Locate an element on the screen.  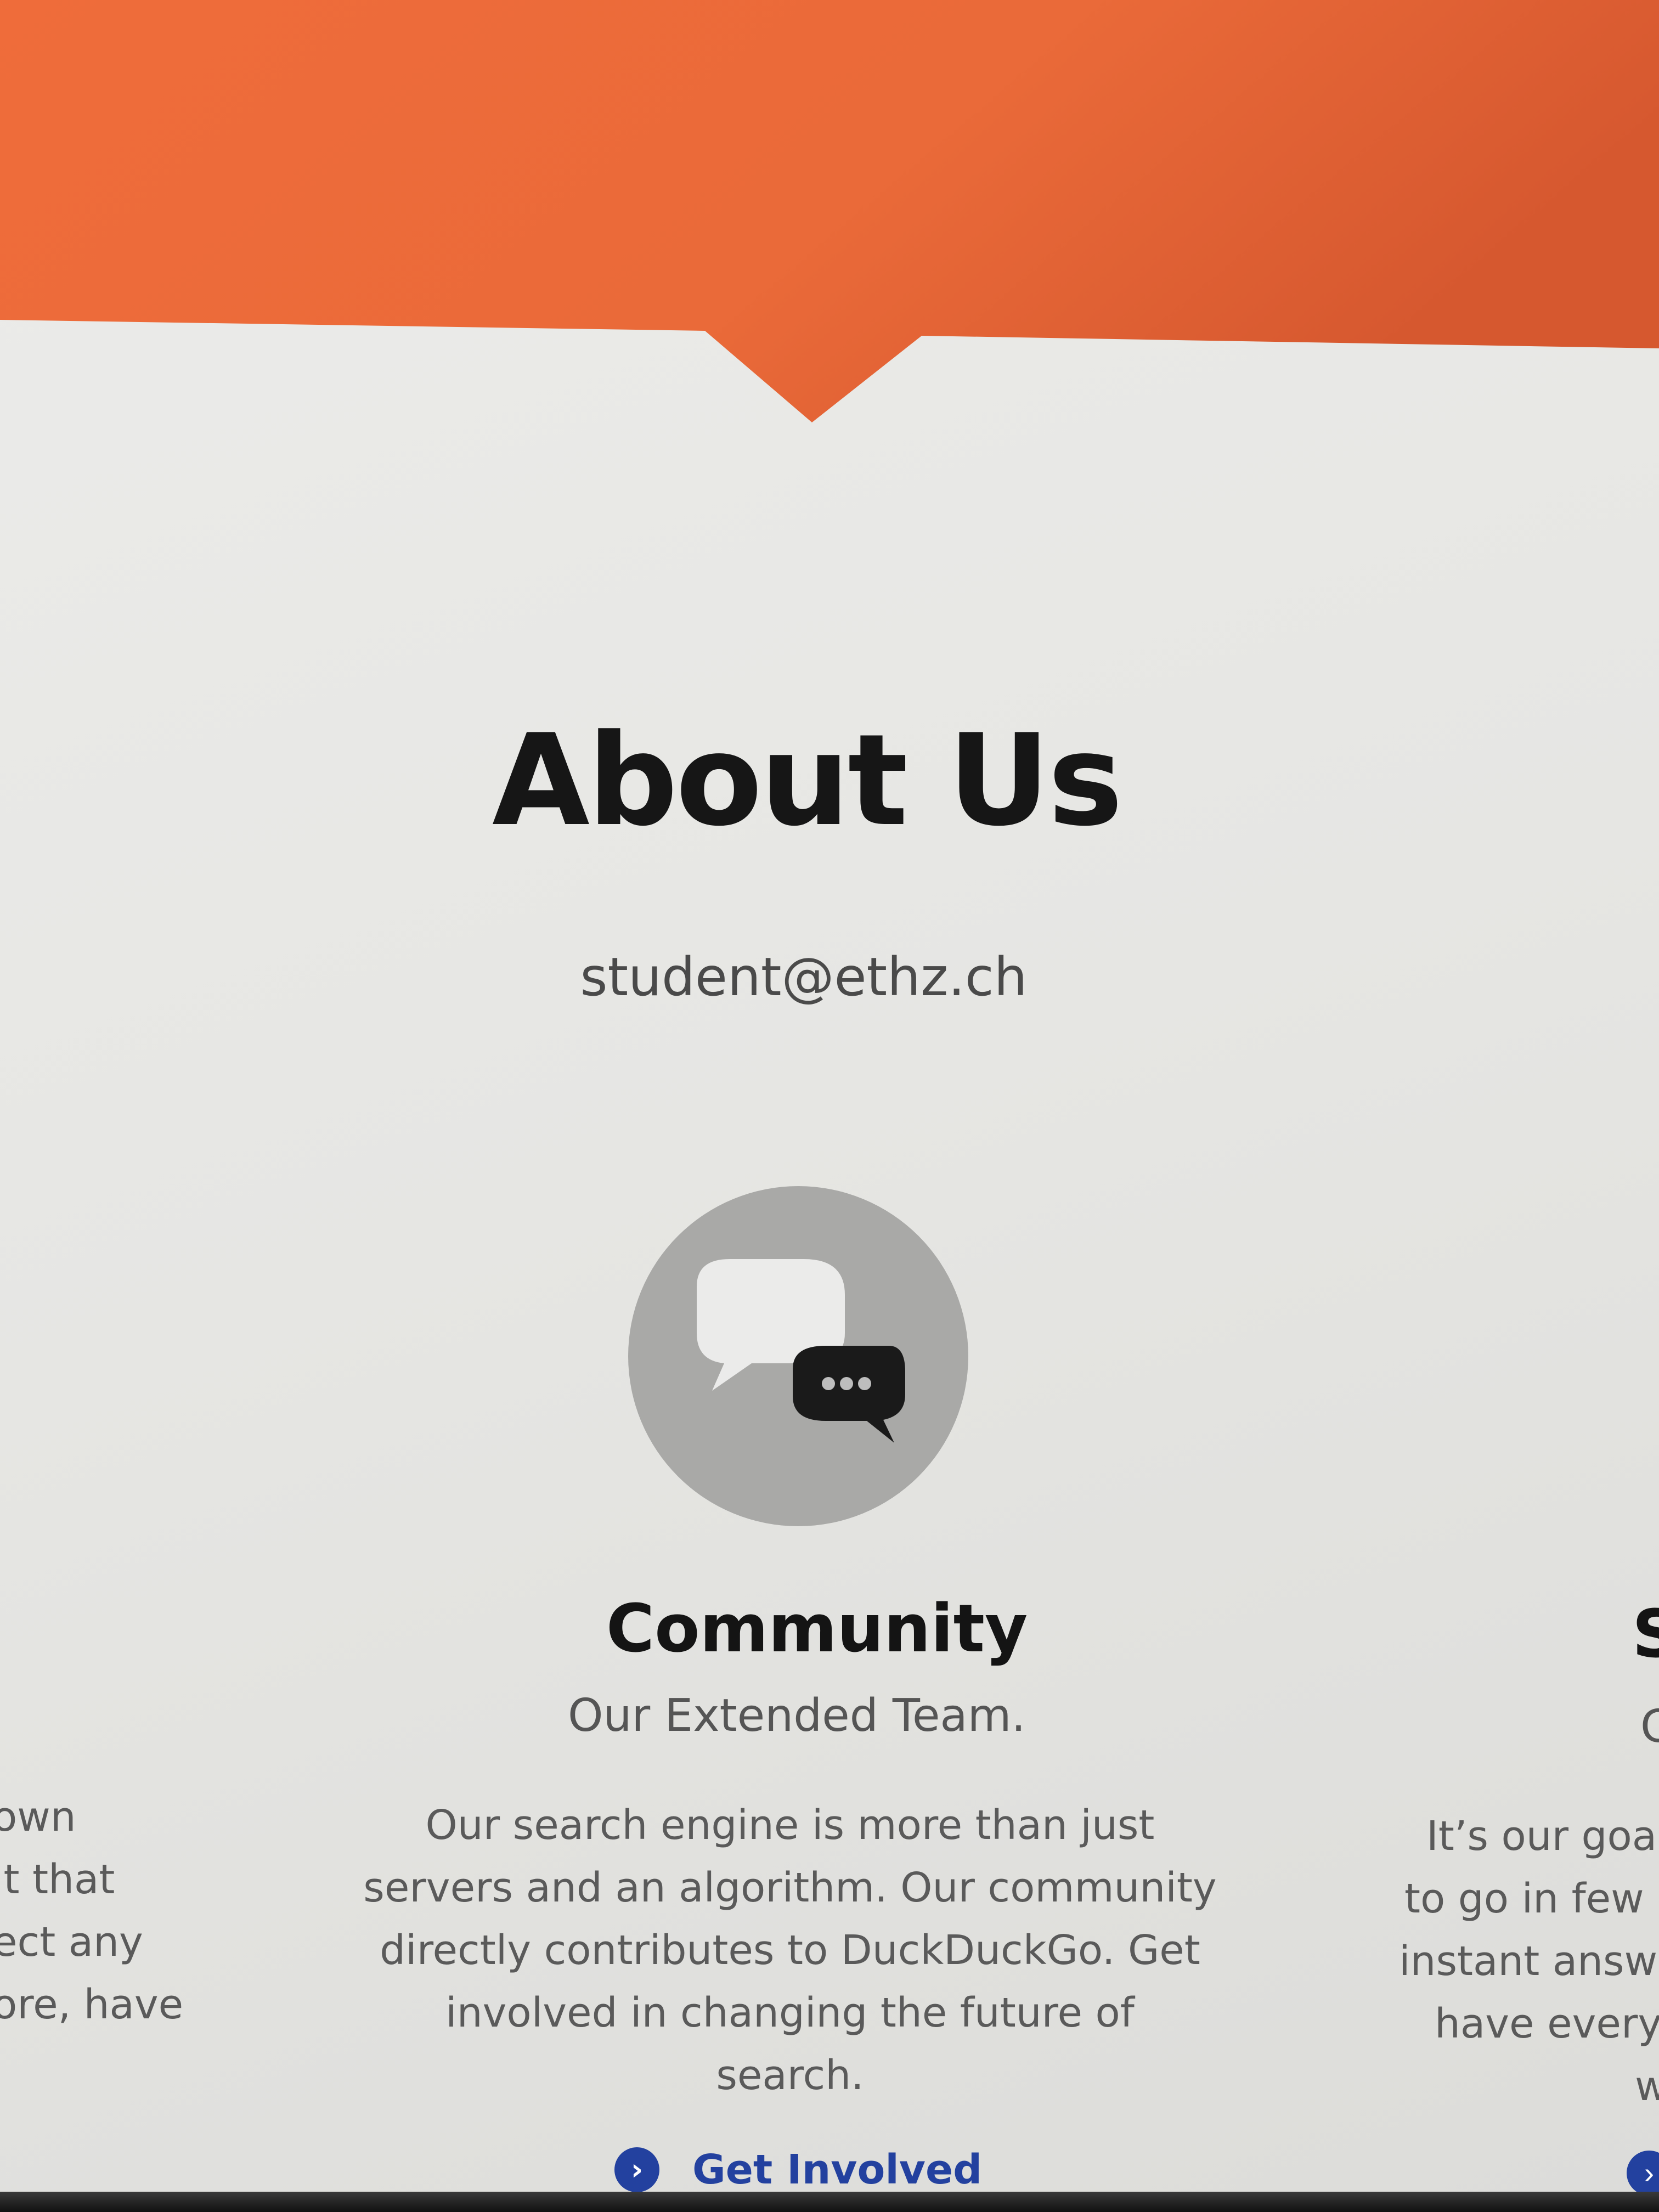
right-column-line: to go in few is located at coordinates (1524, 1899).